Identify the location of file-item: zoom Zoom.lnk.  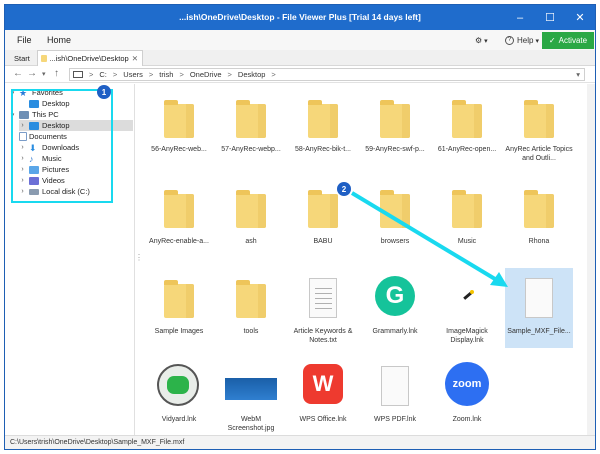
(467, 398).